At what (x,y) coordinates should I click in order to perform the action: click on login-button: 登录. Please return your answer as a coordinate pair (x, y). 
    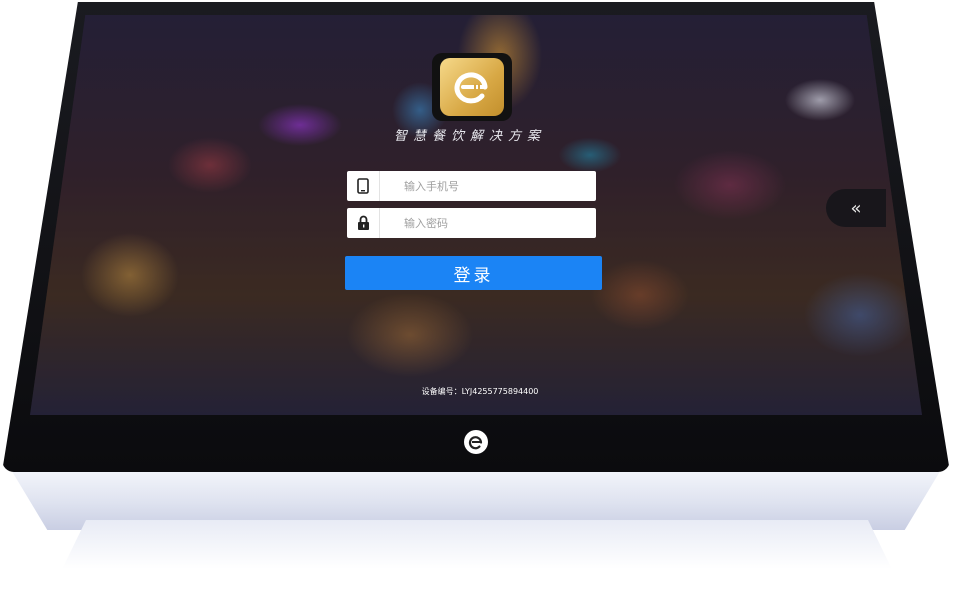
    Looking at the image, I should click on (473, 273).